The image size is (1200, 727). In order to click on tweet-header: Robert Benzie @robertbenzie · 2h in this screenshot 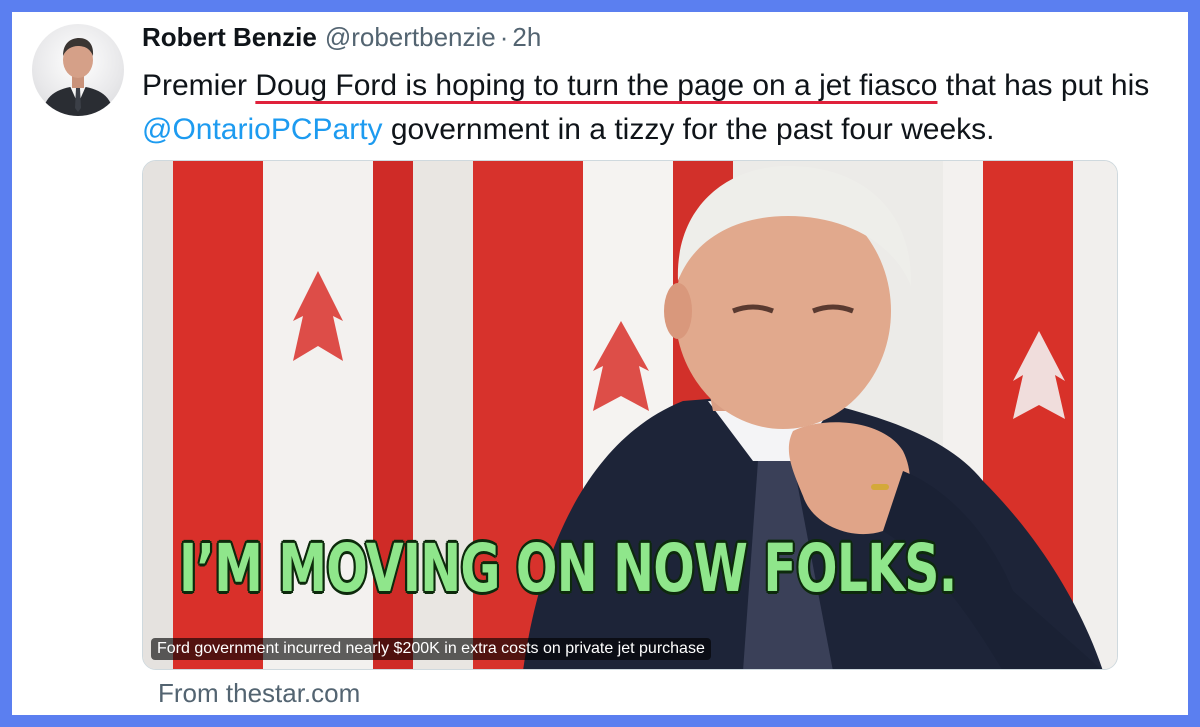, I will do `click(341, 42)`.